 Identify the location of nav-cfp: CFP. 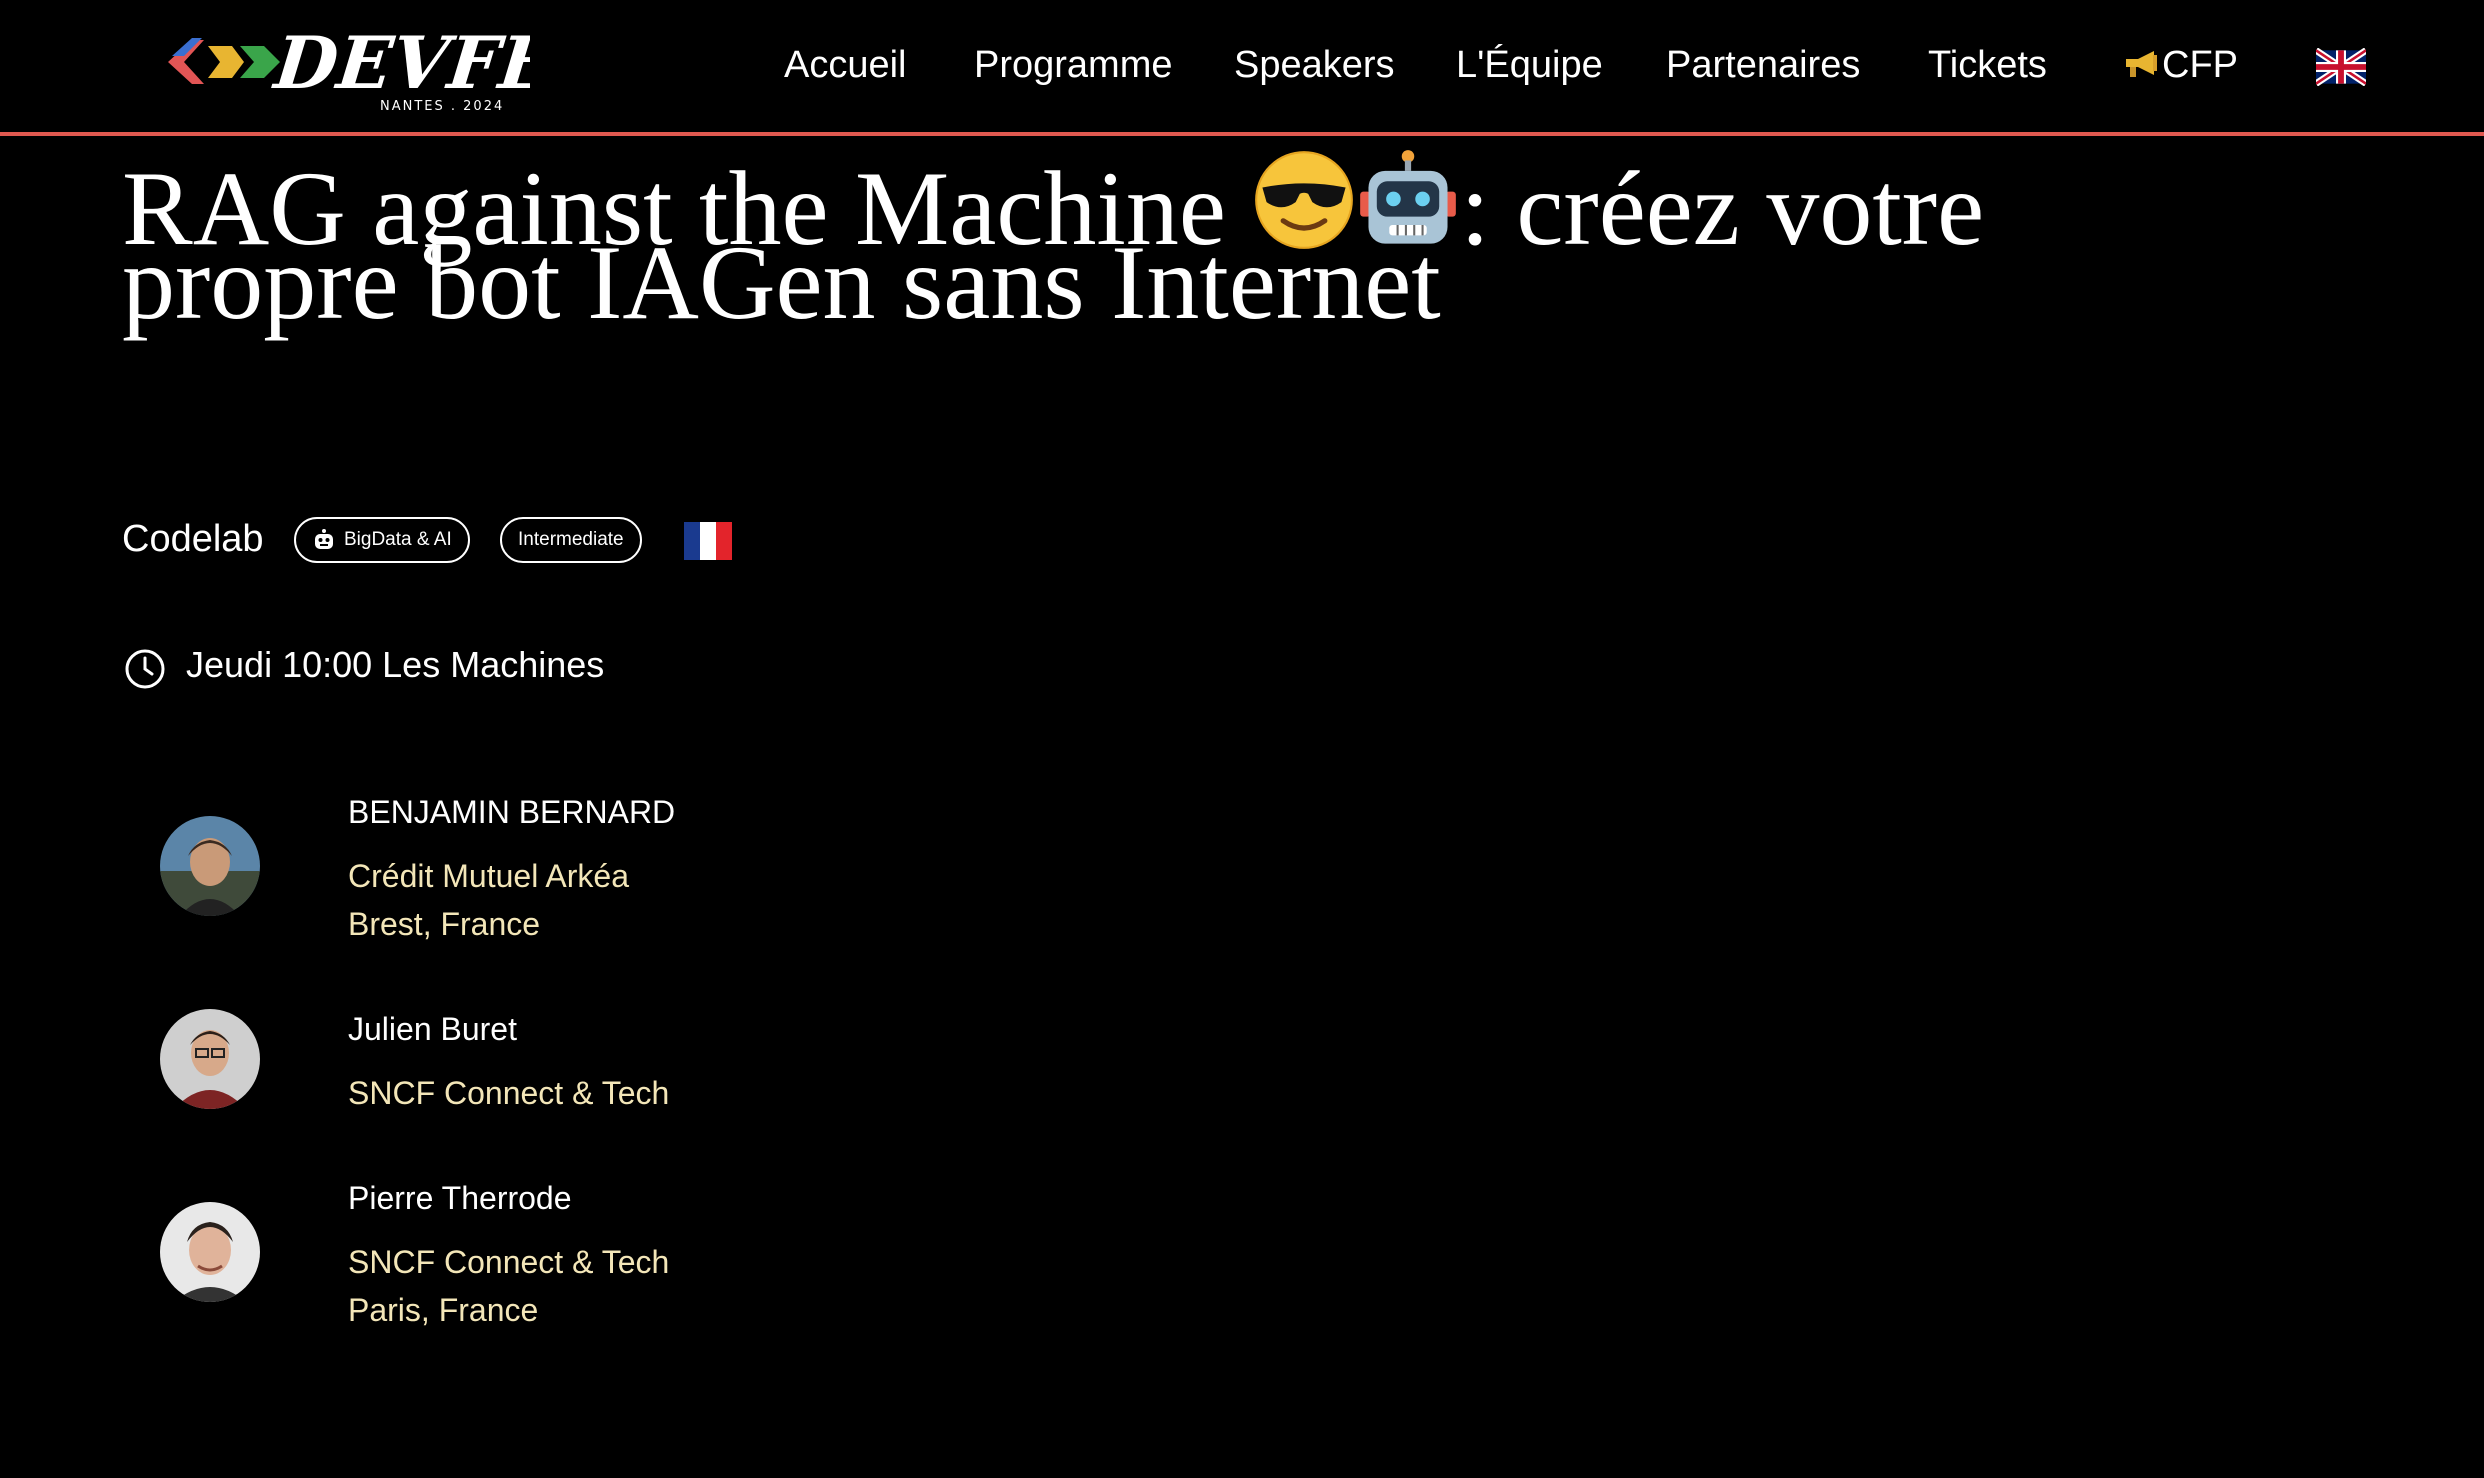
(2180, 65).